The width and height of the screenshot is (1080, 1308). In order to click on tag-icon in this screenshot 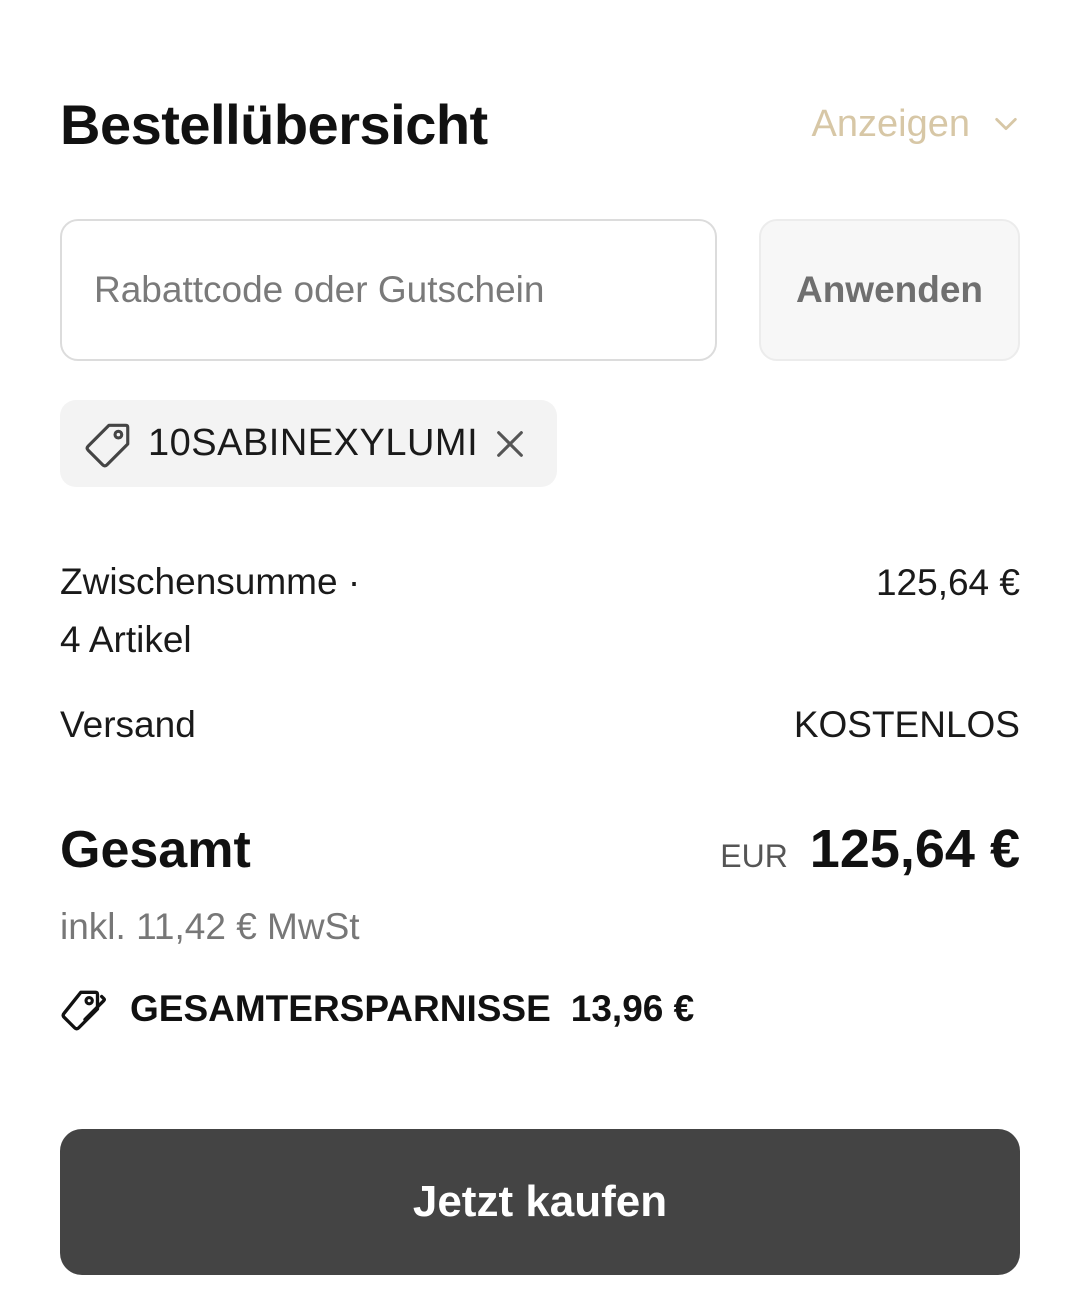, I will do `click(107, 445)`.